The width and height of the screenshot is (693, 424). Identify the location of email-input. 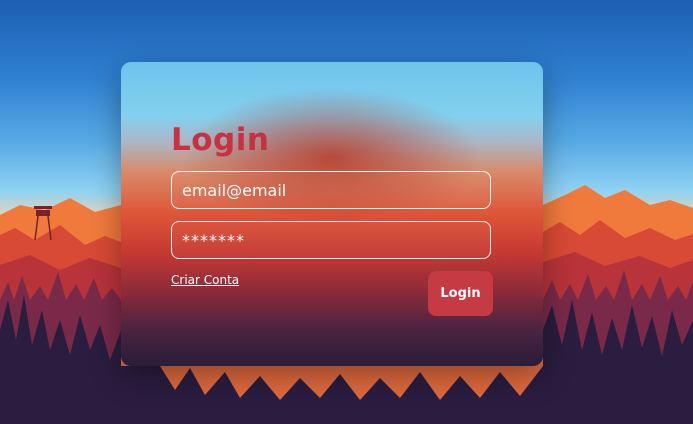
(331, 190).